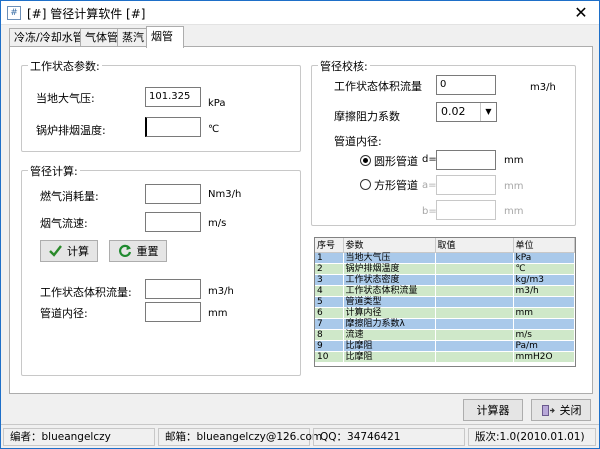 Image resolution: width=600 pixels, height=449 pixels. I want to click on row-index: 3, so click(329, 280).